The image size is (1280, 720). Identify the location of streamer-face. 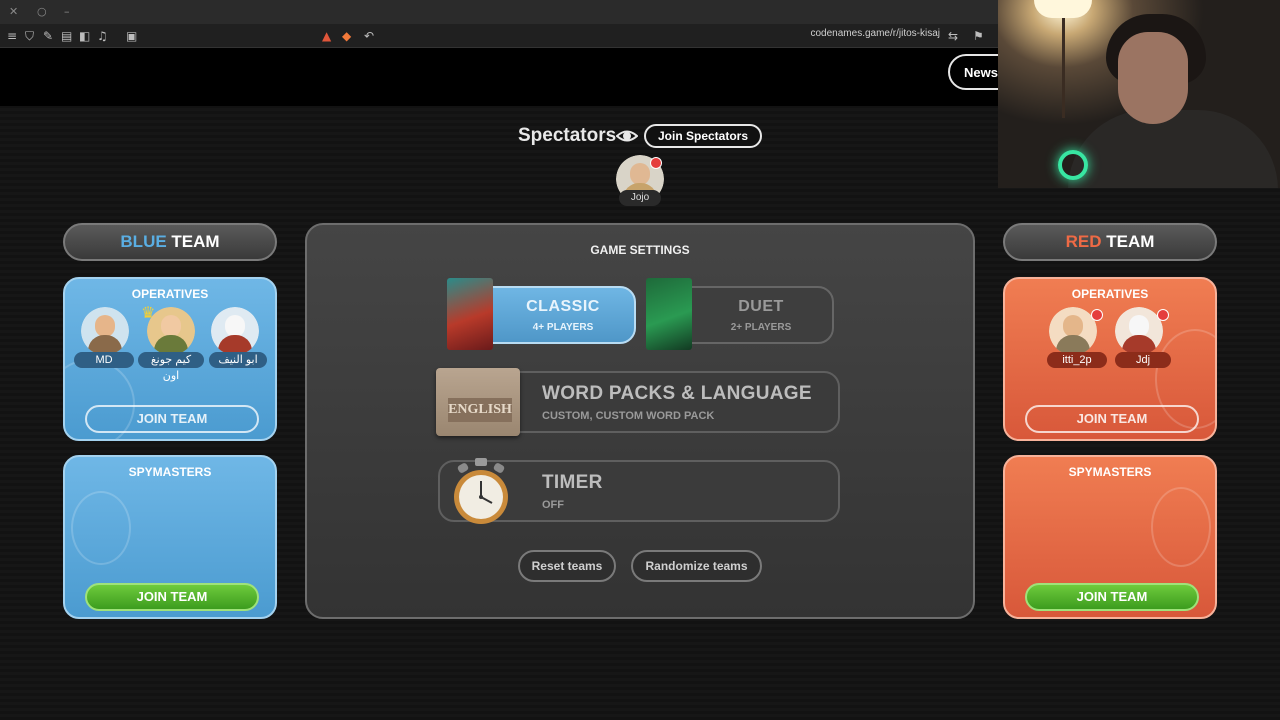
(1153, 78).